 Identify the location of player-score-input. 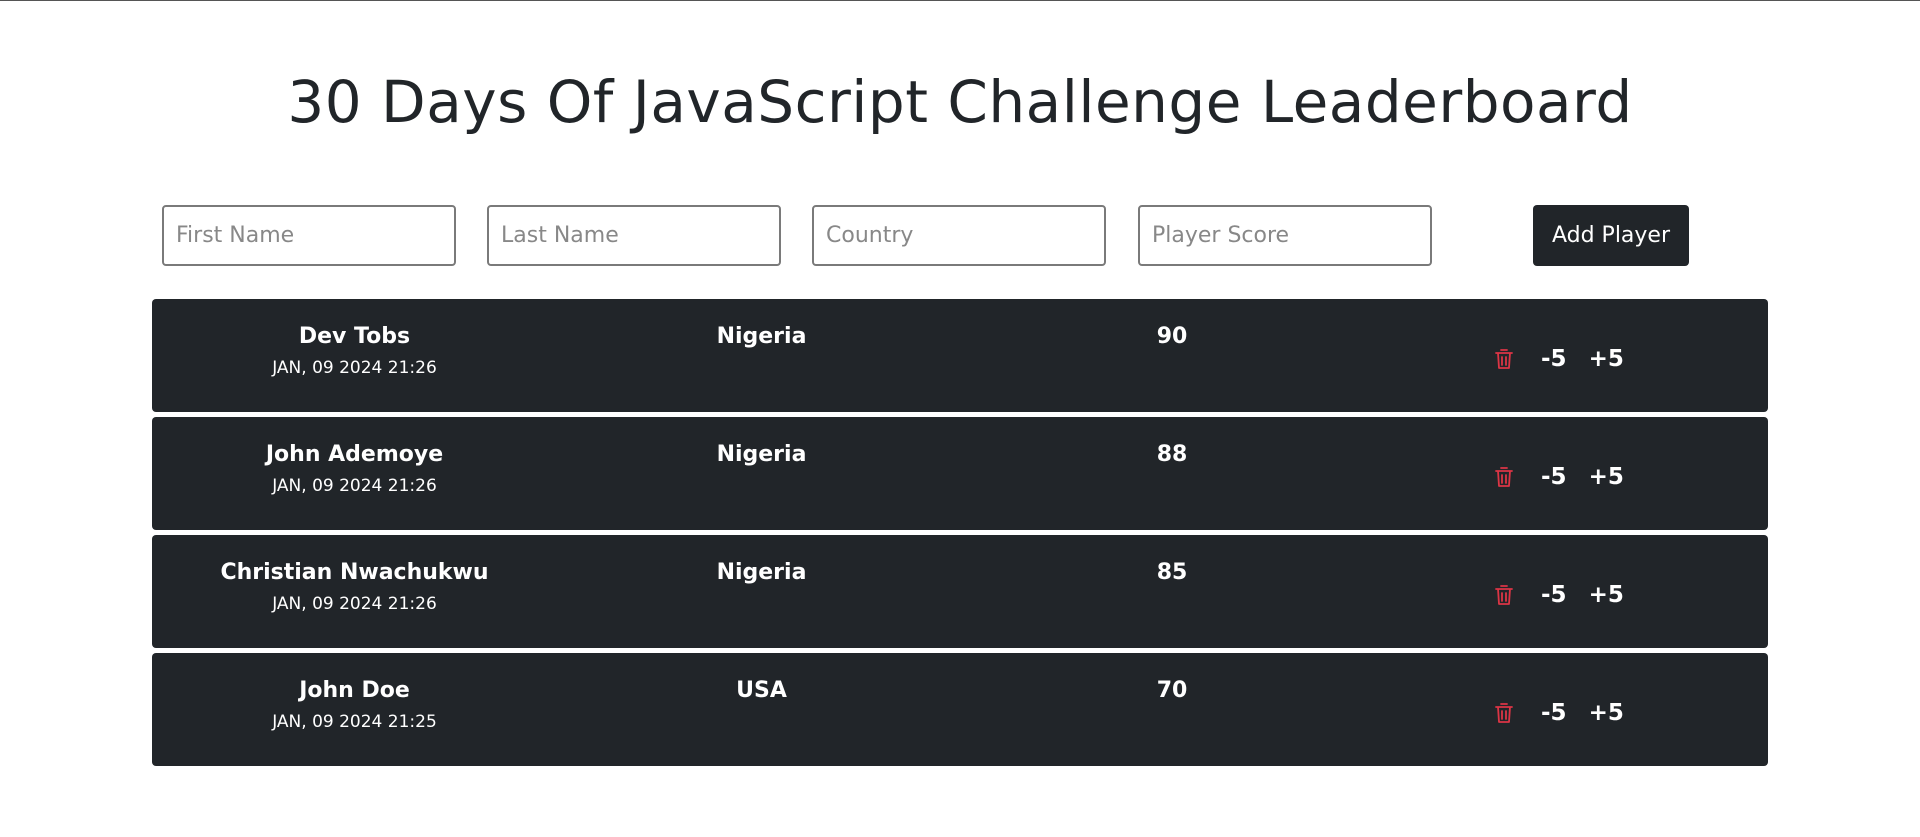
(1285, 235).